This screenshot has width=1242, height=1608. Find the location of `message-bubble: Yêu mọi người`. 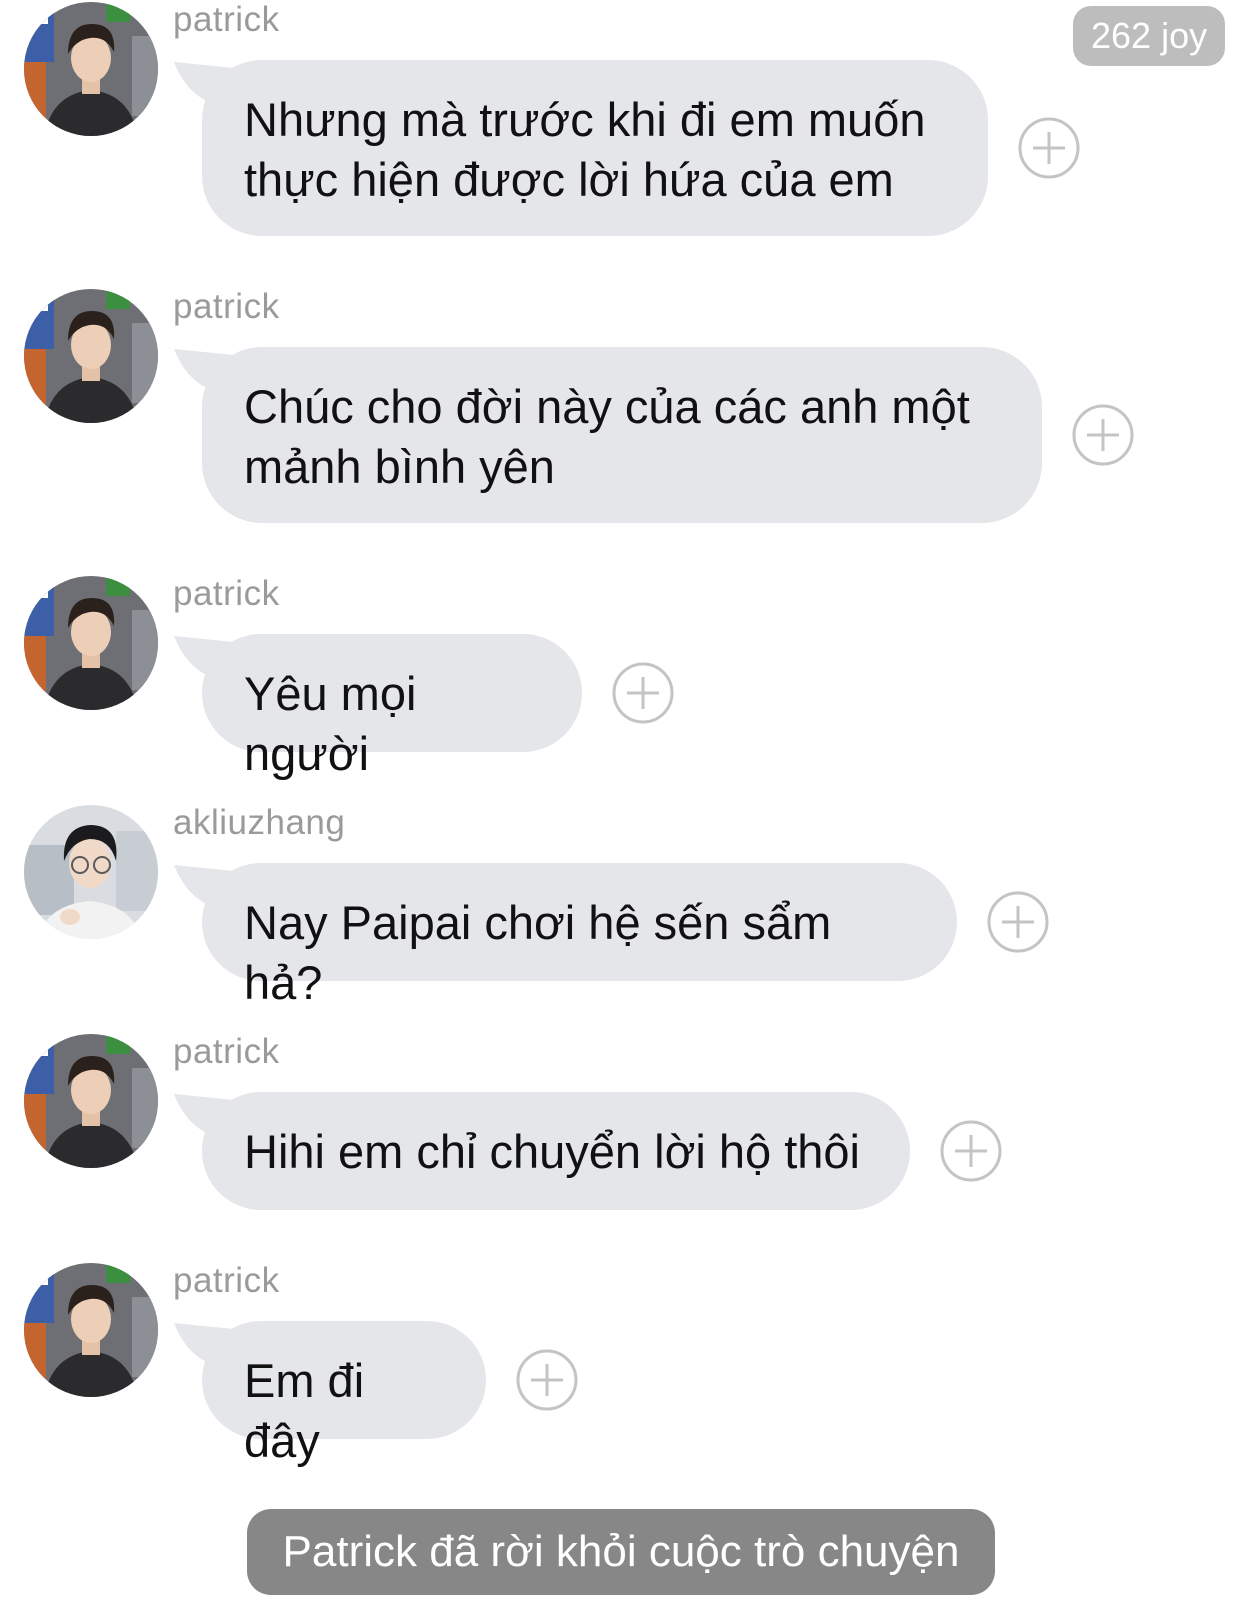

message-bubble: Yêu mọi người is located at coordinates (392, 707).